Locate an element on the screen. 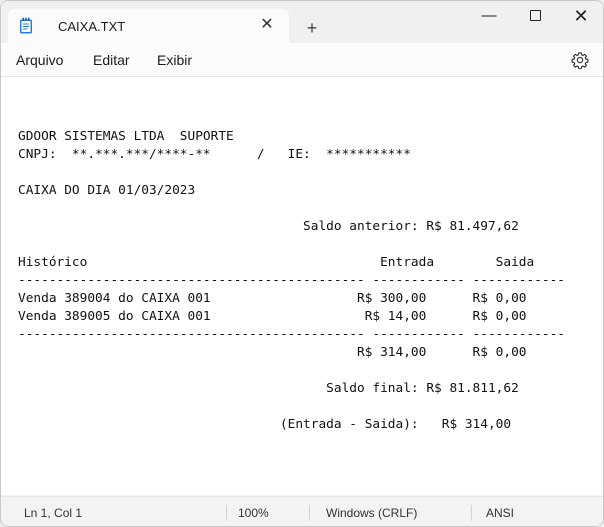 The height and width of the screenshot is (527, 604). tab-caixa-txt: CAIXA.TXT ✕ is located at coordinates (148, 26).